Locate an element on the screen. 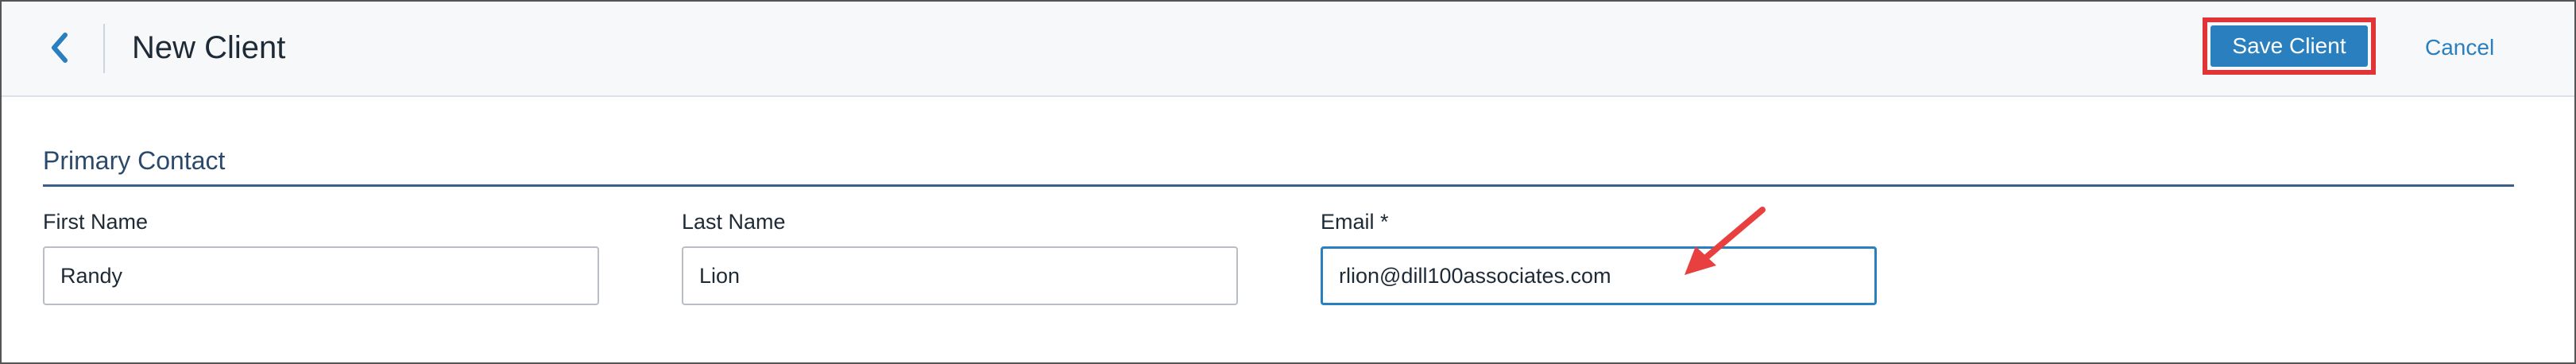 The width and height of the screenshot is (2576, 364). first-name-input is located at coordinates (321, 275).